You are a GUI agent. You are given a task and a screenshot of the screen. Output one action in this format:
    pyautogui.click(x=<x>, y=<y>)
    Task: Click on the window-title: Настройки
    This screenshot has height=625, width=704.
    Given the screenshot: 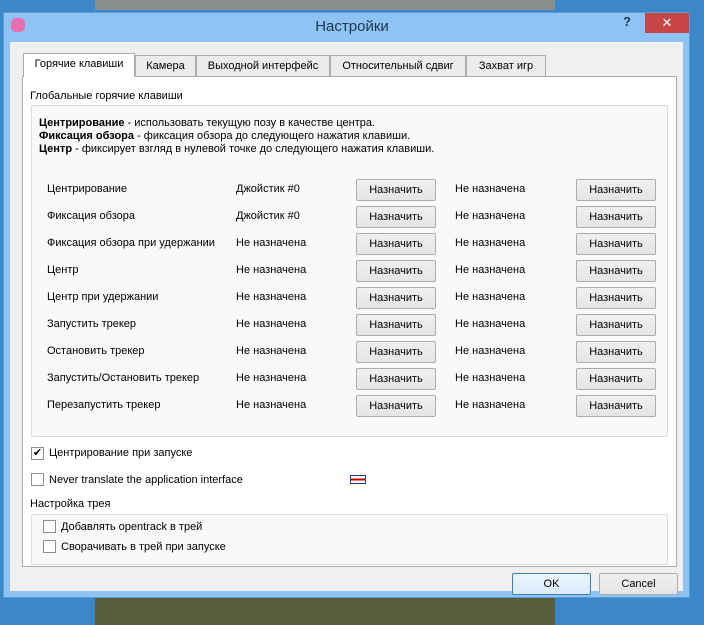 What is the action you would take?
    pyautogui.click(x=352, y=26)
    